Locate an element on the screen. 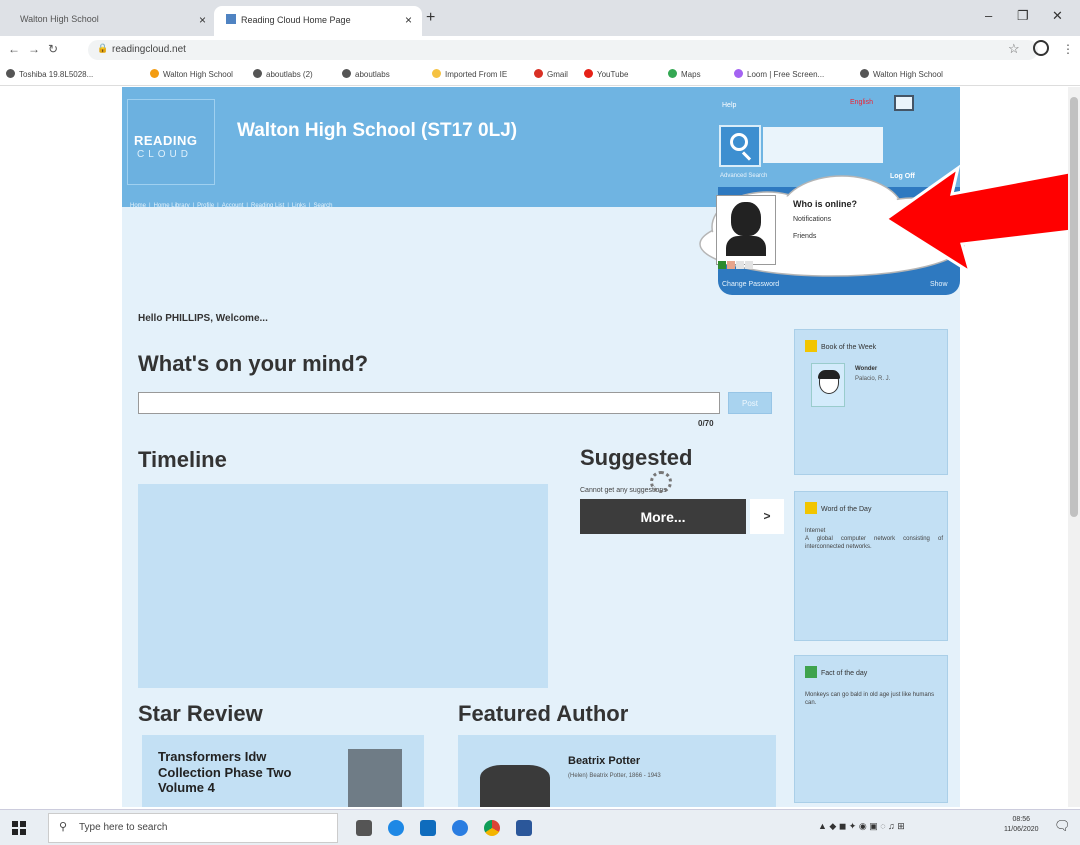 This screenshot has width=1080, height=845. avatar is located at coordinates (746, 232).